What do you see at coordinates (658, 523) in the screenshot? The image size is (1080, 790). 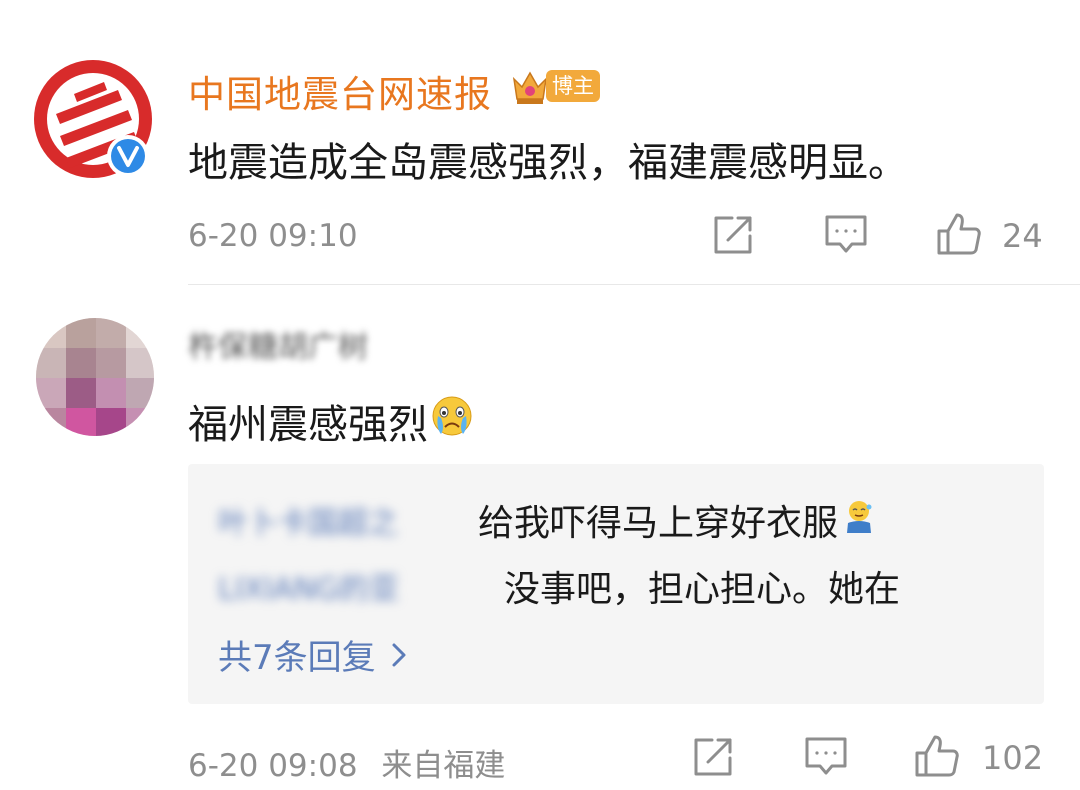 I see `reply-text-1: 给我吓得马上穿好衣服` at bounding box center [658, 523].